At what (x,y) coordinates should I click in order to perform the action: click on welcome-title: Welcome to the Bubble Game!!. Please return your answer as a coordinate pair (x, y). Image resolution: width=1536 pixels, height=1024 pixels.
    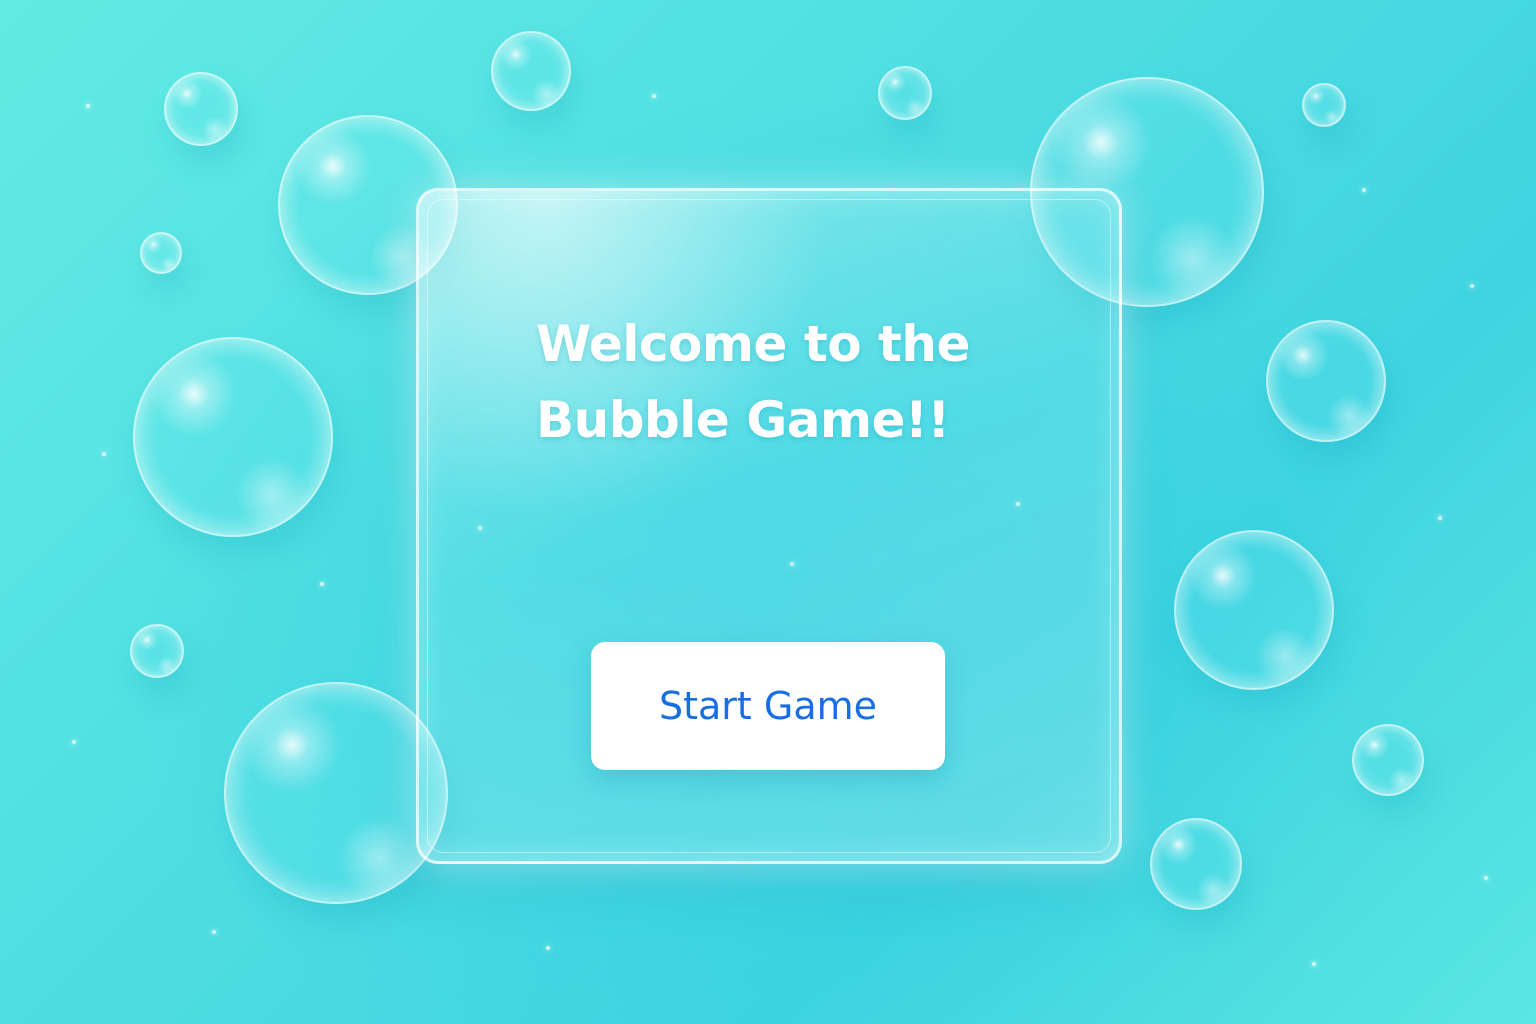
    Looking at the image, I should click on (796, 382).